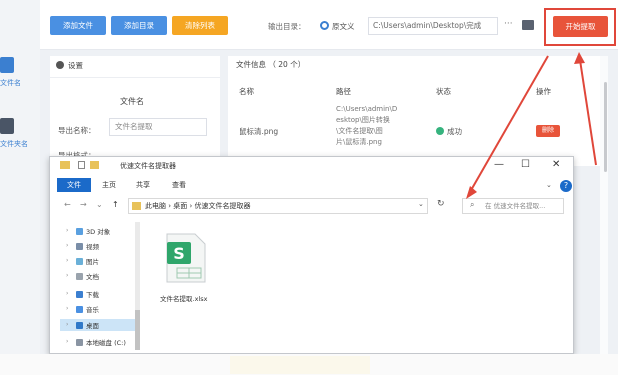  Describe the element at coordinates (471, 192) in the screenshot. I see `arrowhead-explorer` at that location.